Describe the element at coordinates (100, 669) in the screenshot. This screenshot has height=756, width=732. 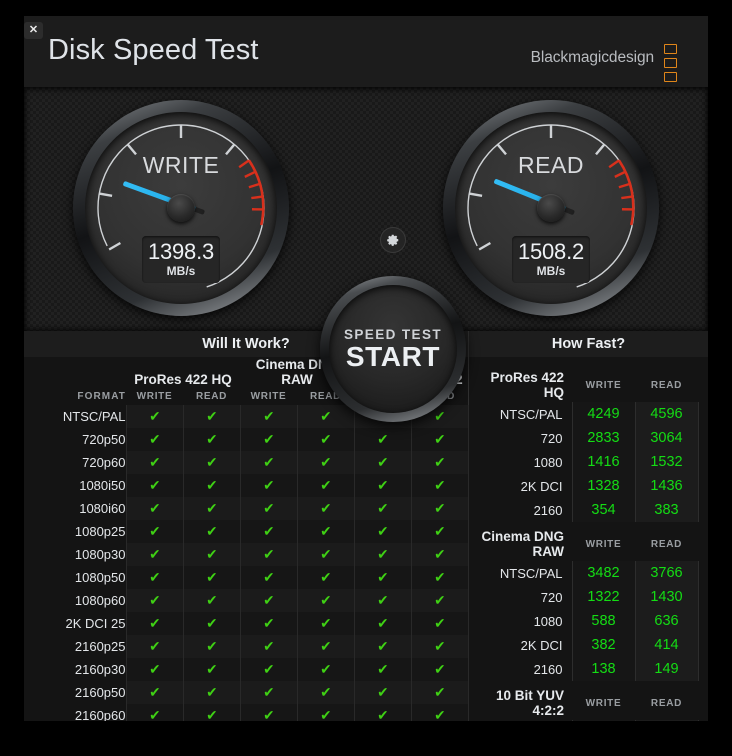
I see `format-label: 2160p30` at that location.